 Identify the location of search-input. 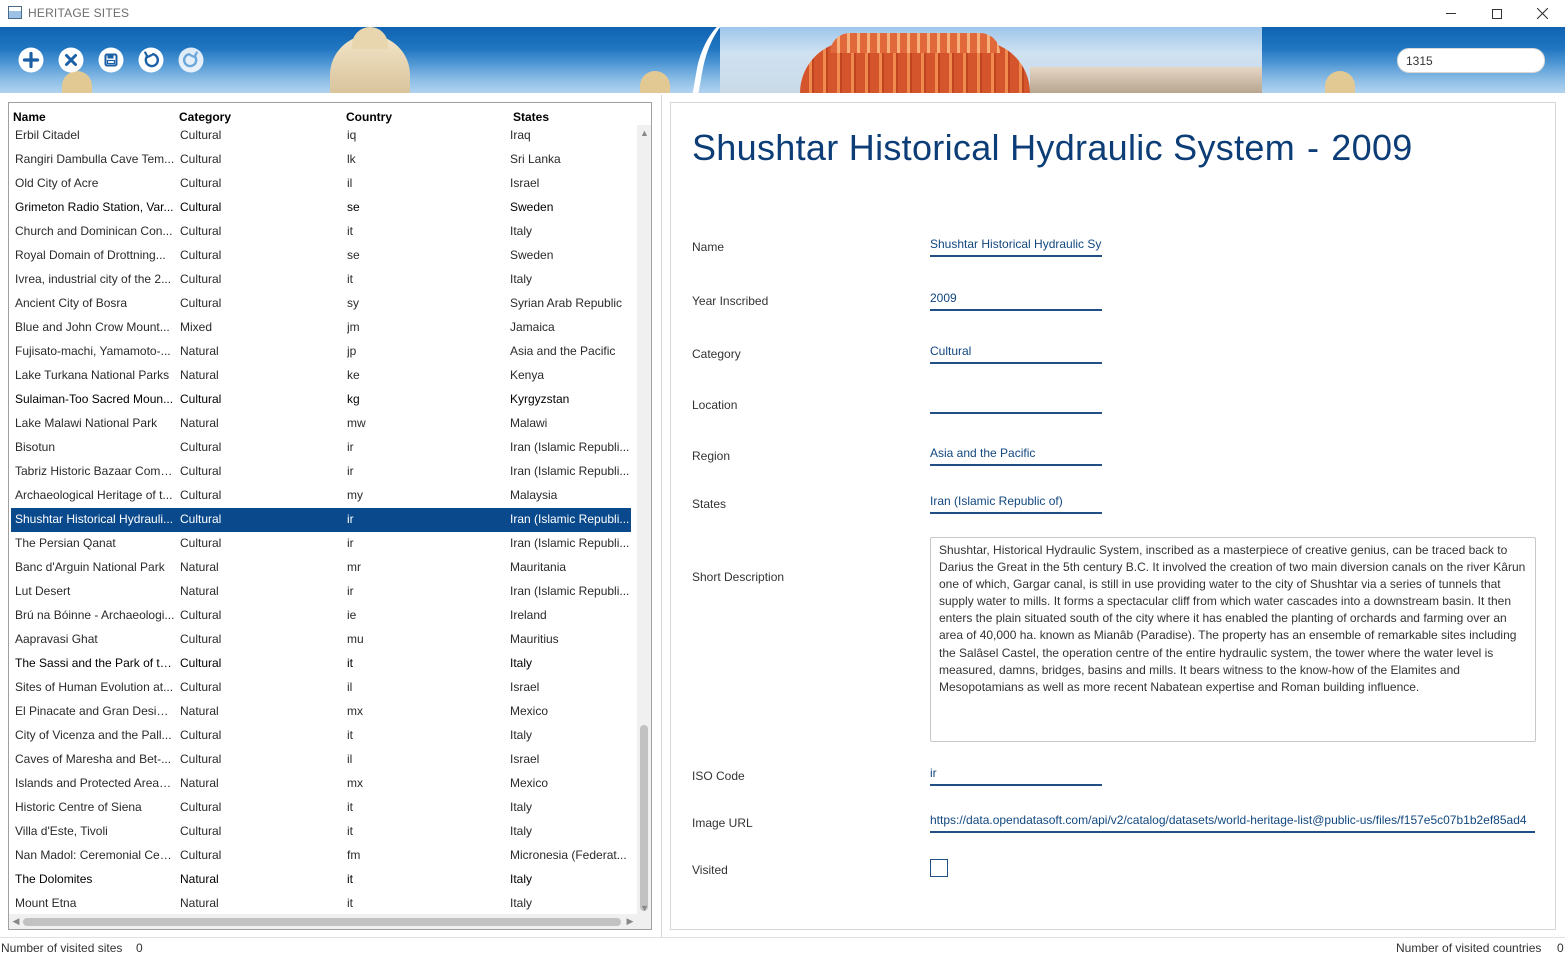
(1471, 60).